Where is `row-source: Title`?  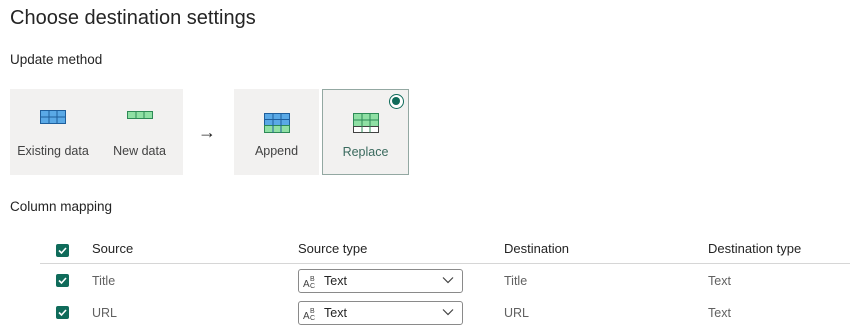
row-source: Title is located at coordinates (104, 281).